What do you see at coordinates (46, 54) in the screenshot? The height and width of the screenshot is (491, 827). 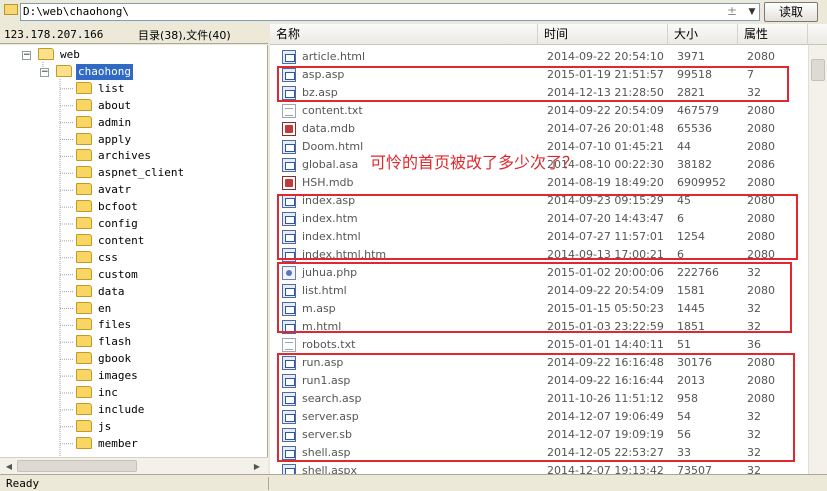 I see `folder-open-icon` at bounding box center [46, 54].